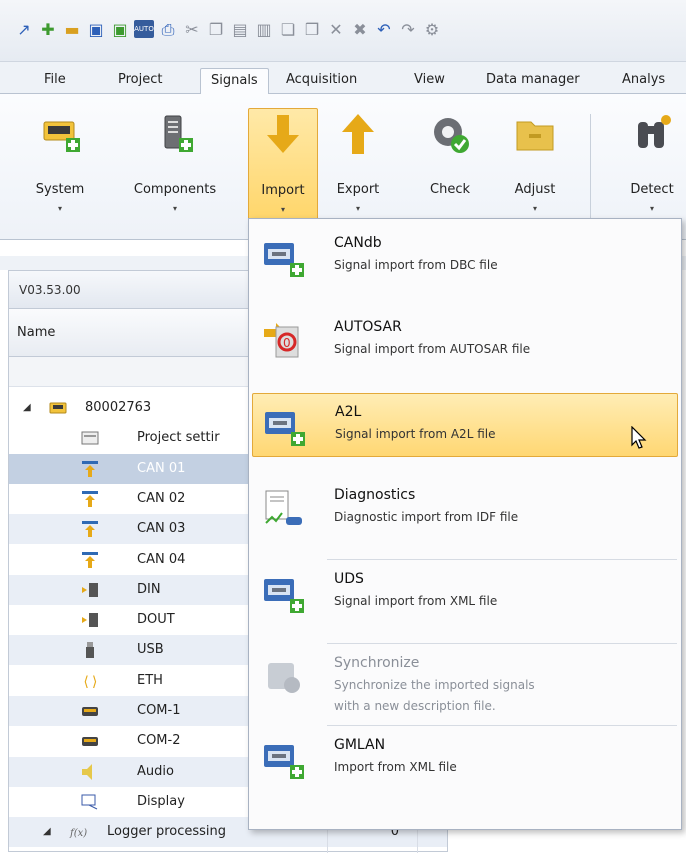  What do you see at coordinates (159, 710) in the screenshot?
I see `tree-row-label: COM-1` at bounding box center [159, 710].